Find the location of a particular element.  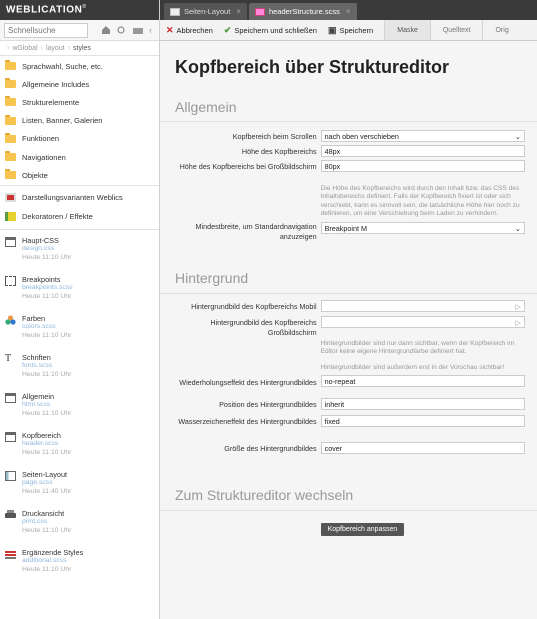

breakpoints-icon is located at coordinates (10, 281).